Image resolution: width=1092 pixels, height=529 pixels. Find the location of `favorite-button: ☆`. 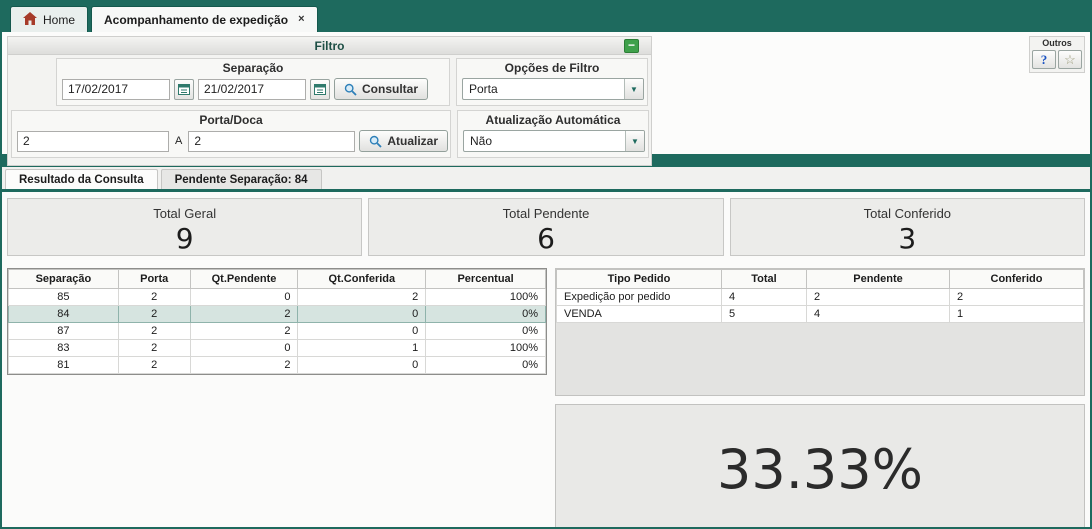

favorite-button: ☆ is located at coordinates (1070, 59).